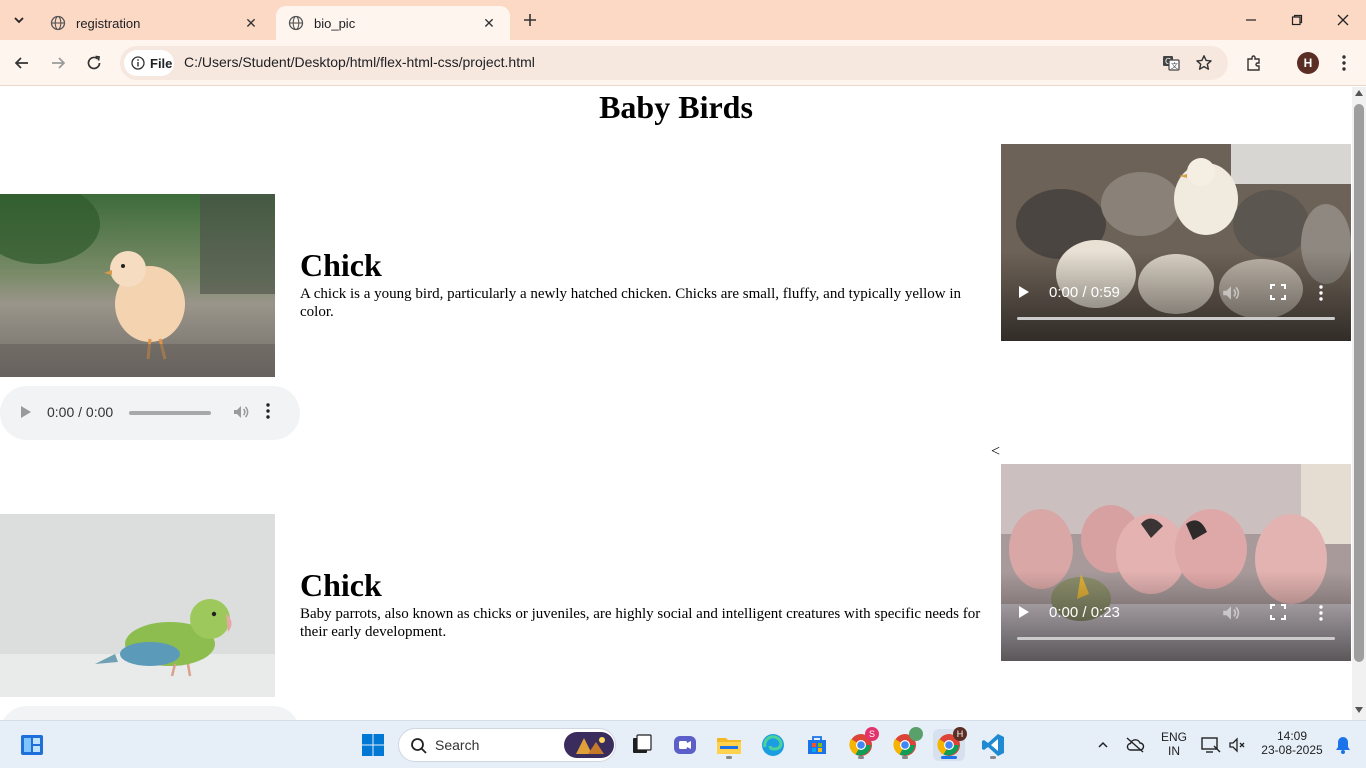 Image resolution: width=1366 pixels, height=768 pixels. What do you see at coordinates (155, 23) in the screenshot?
I see `tab-registration: registration ✕` at bounding box center [155, 23].